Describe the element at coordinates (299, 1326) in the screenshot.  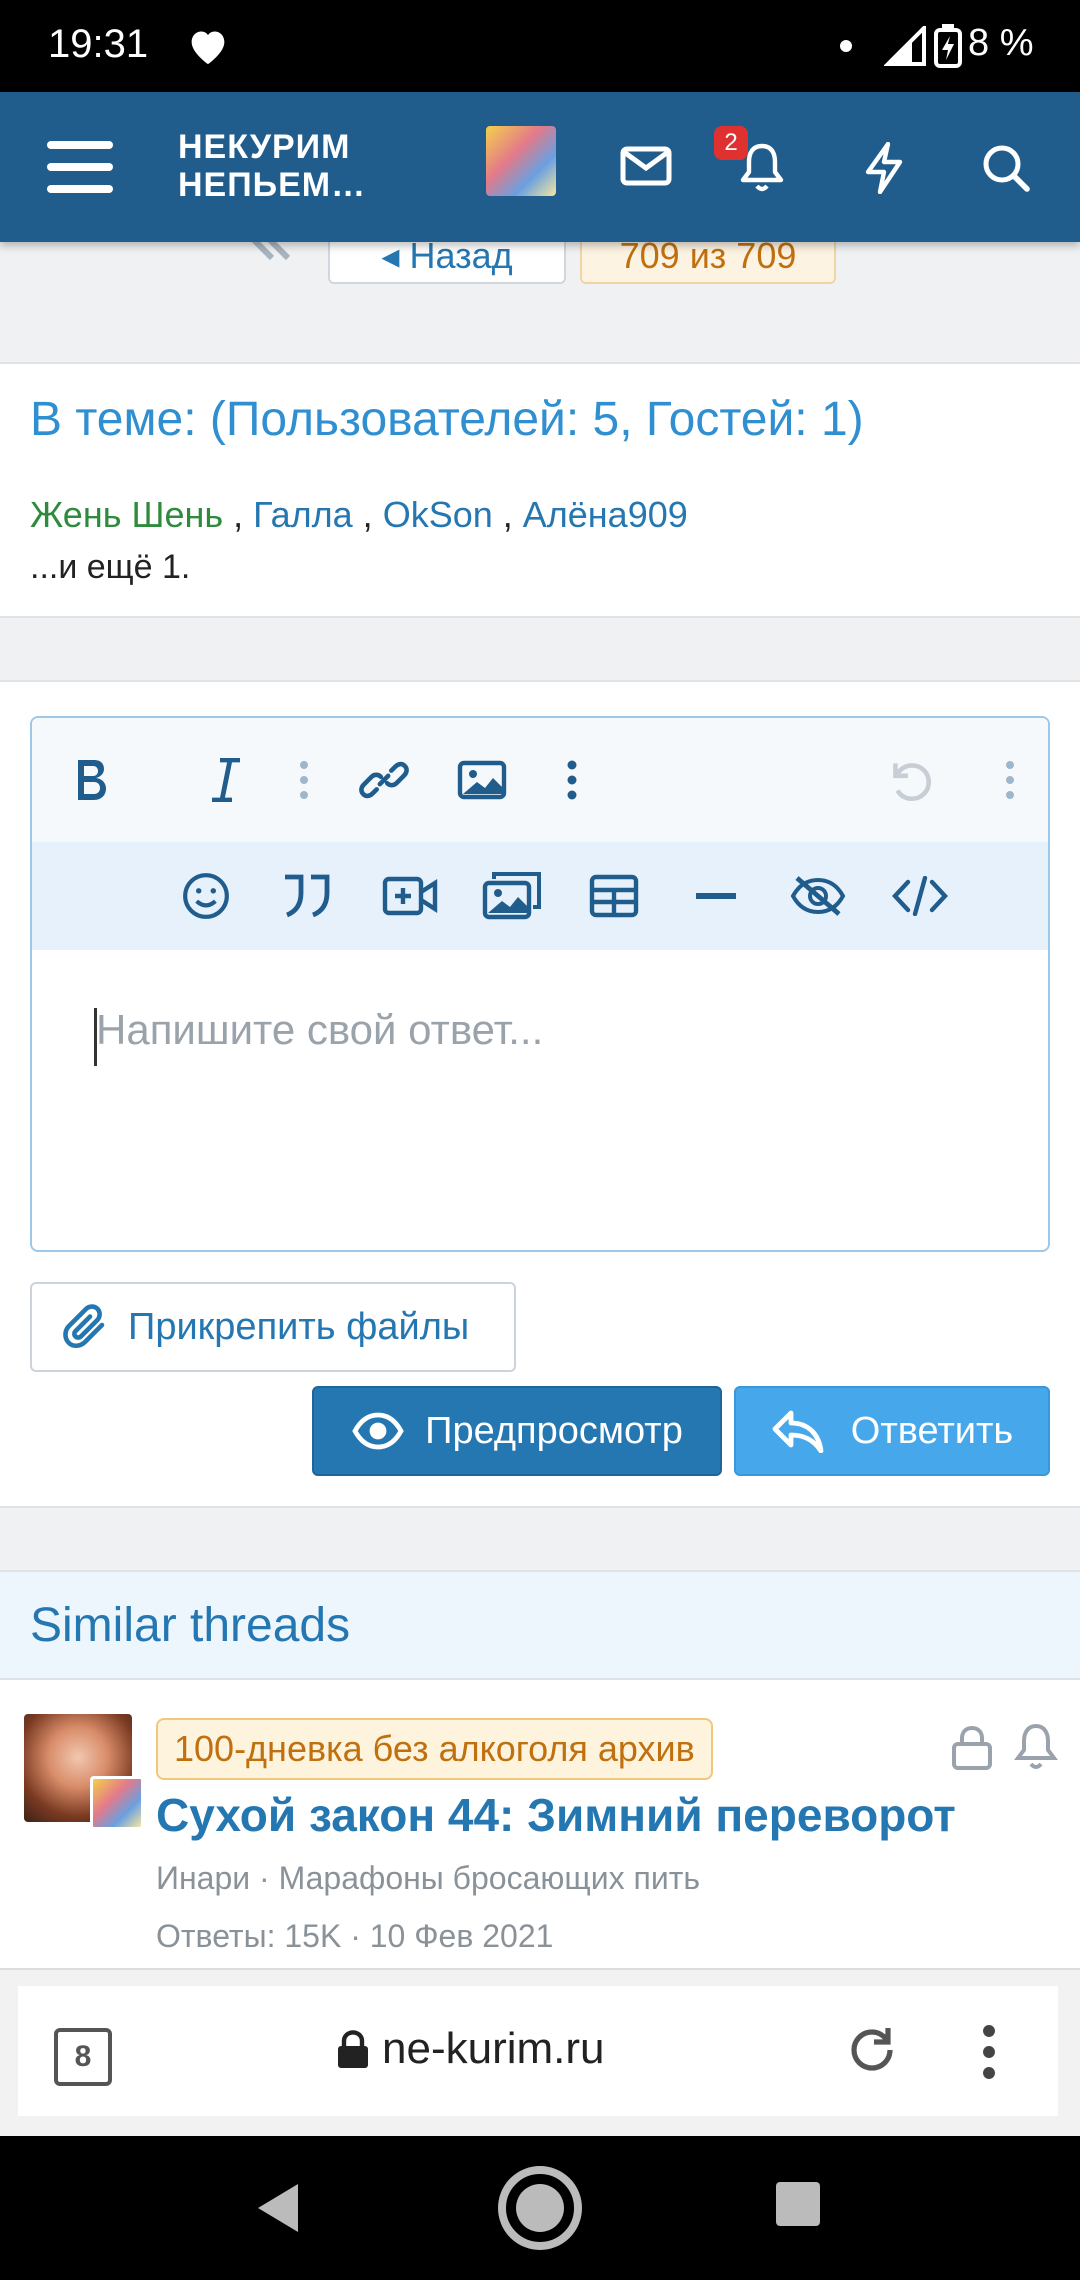
I see `attach-files-label: Прикрепить файлы` at that location.